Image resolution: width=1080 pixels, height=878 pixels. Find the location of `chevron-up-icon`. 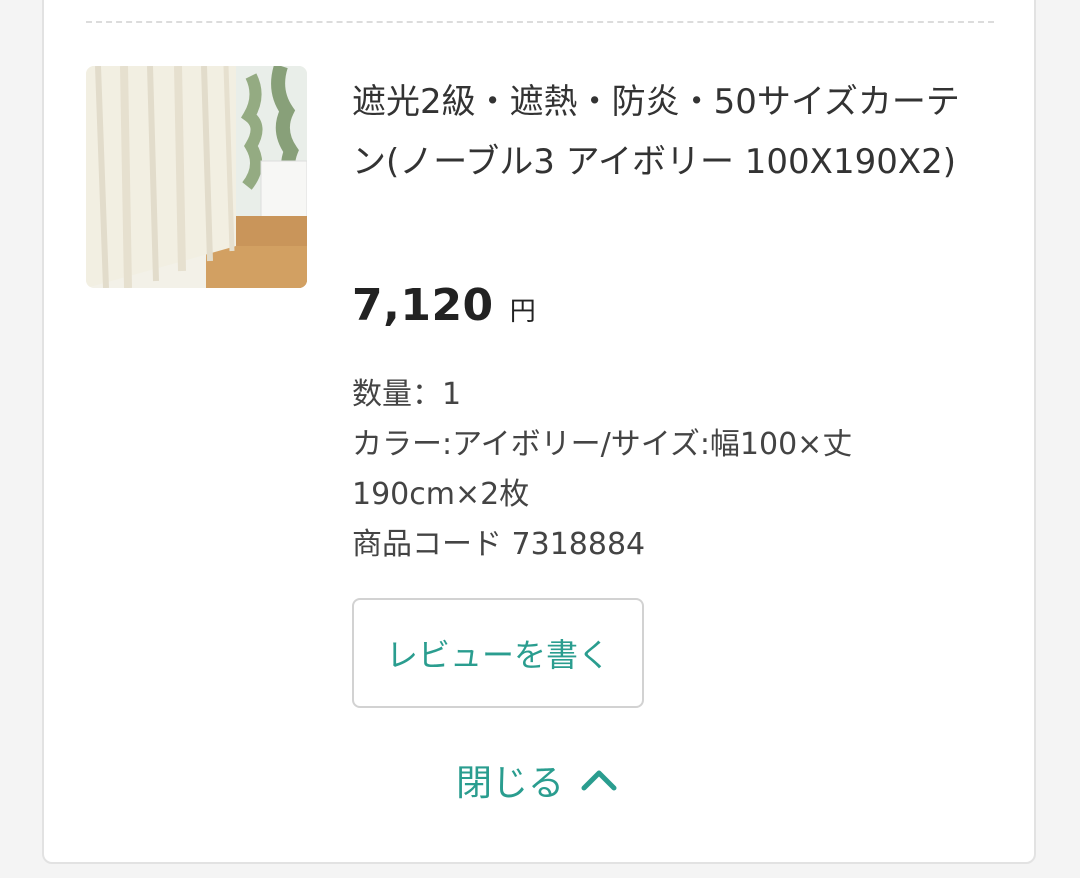

chevron-up-icon is located at coordinates (599, 780).